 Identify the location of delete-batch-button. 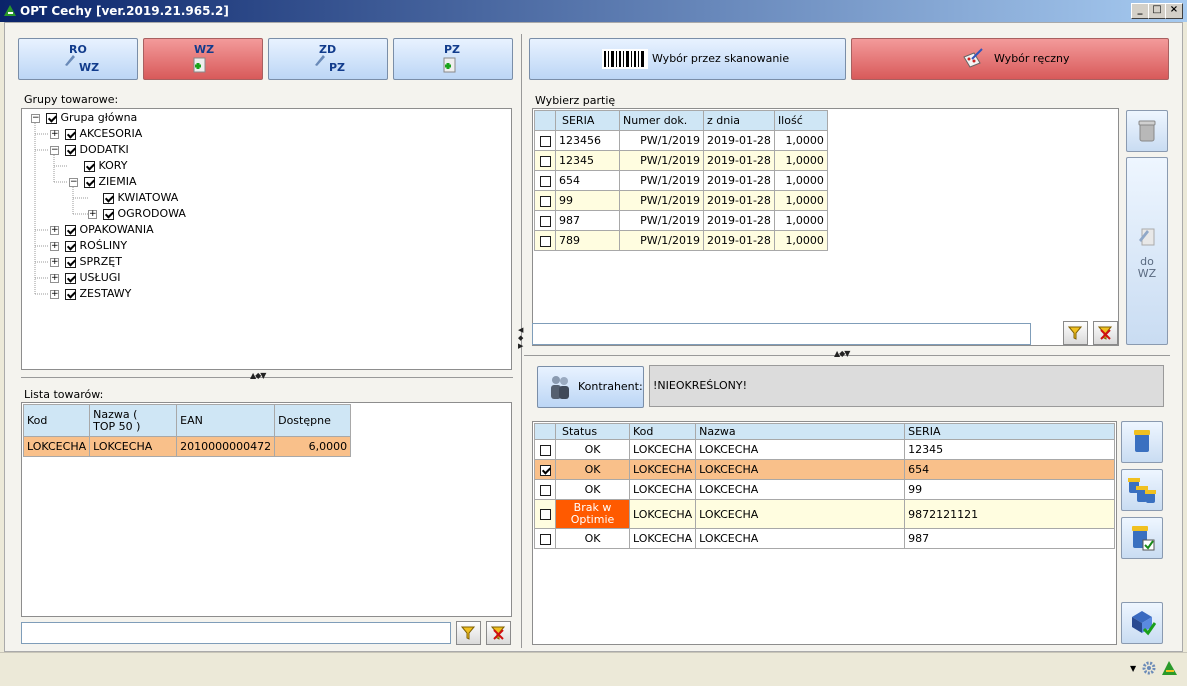
(1147, 131).